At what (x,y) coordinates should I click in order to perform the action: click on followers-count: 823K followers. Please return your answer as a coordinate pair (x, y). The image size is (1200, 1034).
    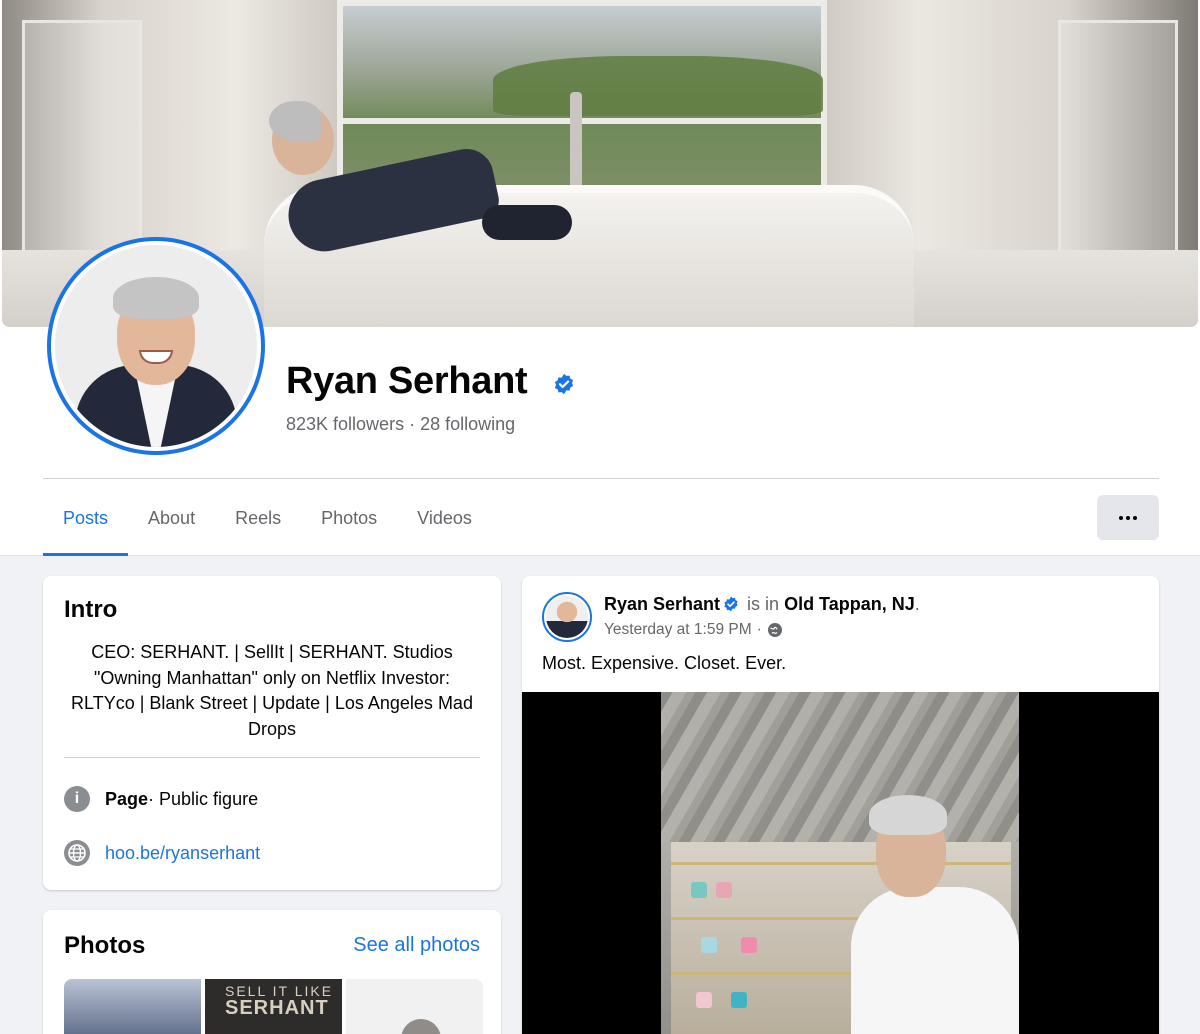
    Looking at the image, I should click on (345, 424).